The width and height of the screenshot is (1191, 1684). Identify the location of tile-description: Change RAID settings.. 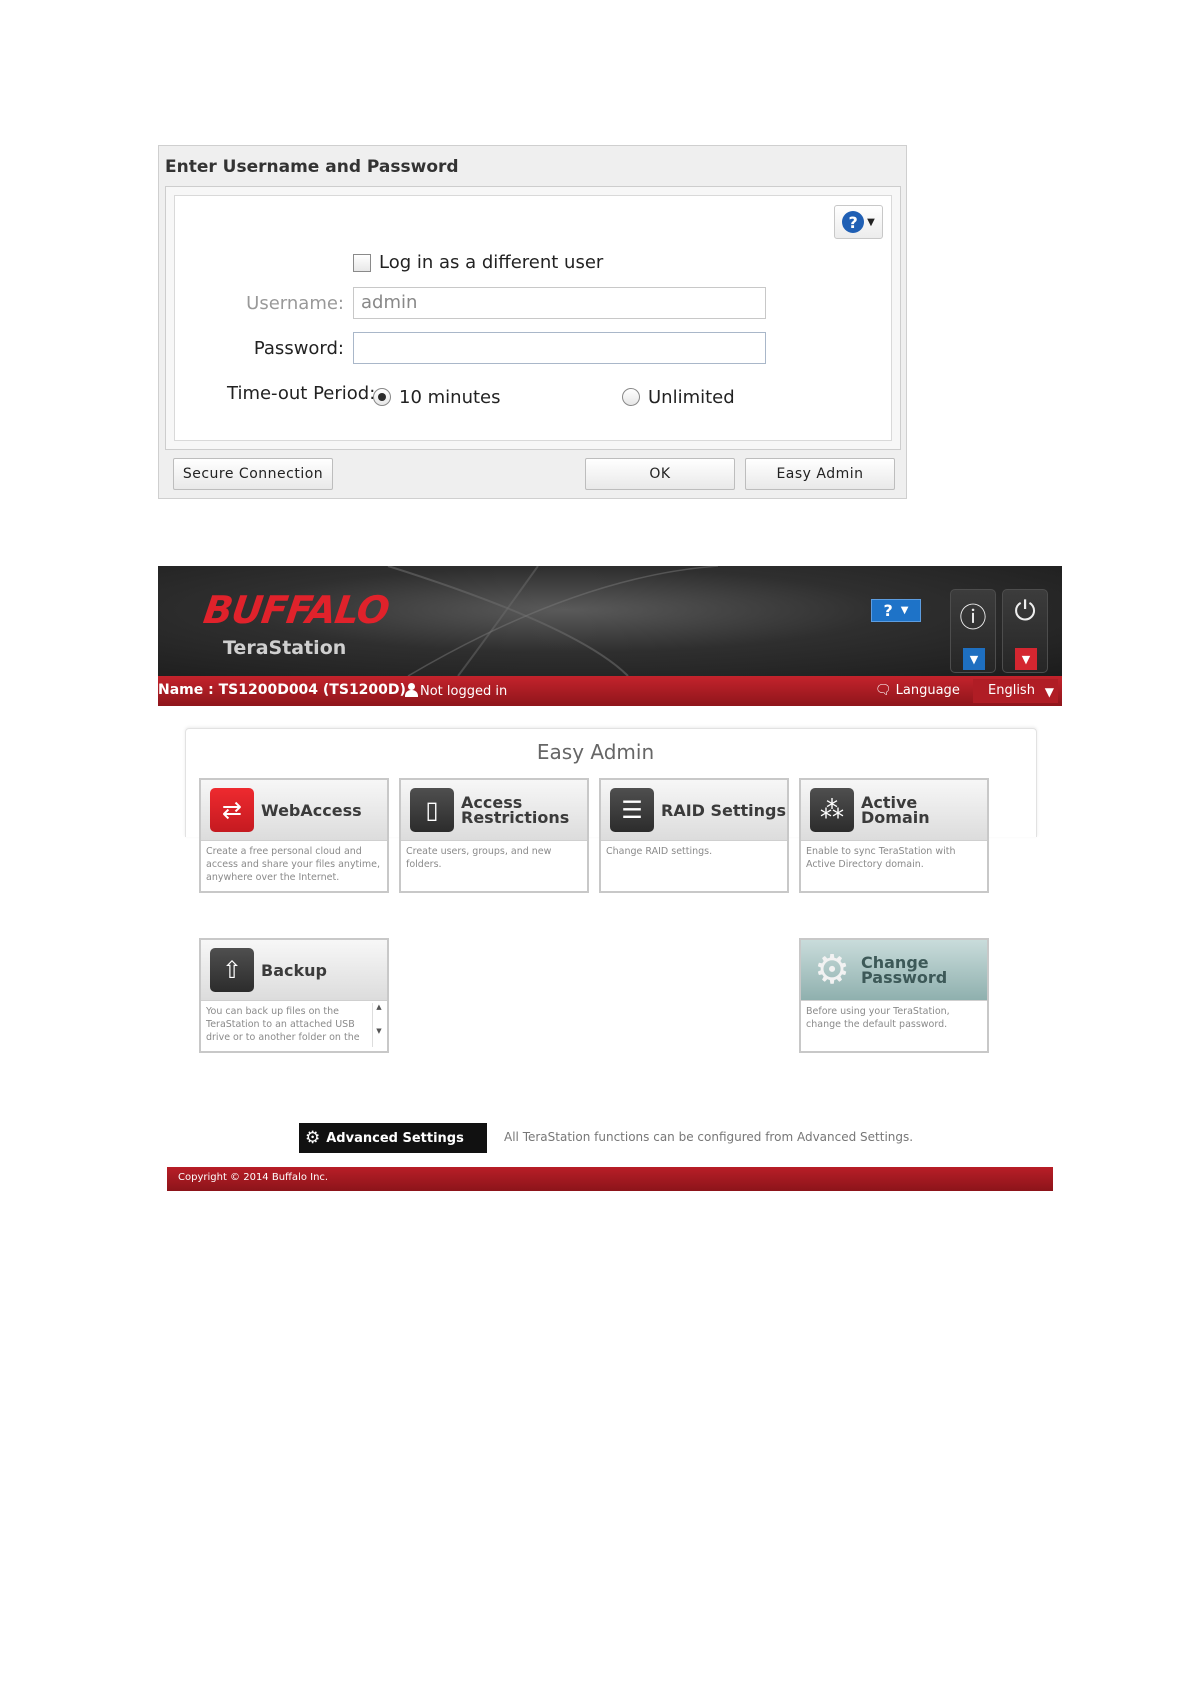
(659, 851).